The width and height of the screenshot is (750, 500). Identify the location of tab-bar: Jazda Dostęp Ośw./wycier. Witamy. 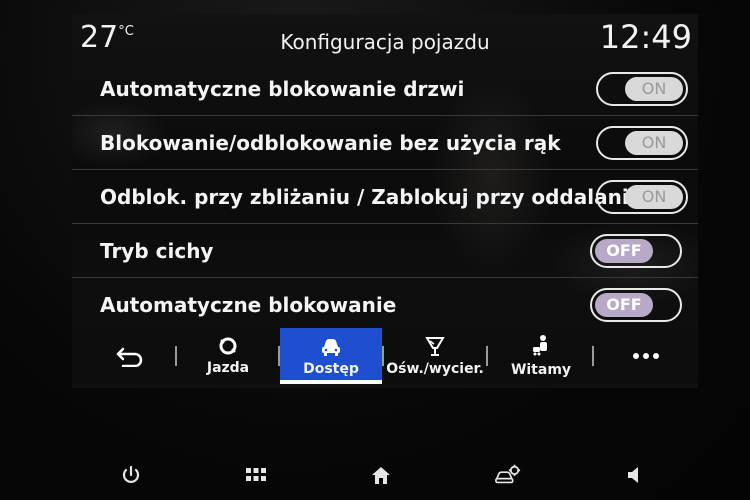
(385, 356).